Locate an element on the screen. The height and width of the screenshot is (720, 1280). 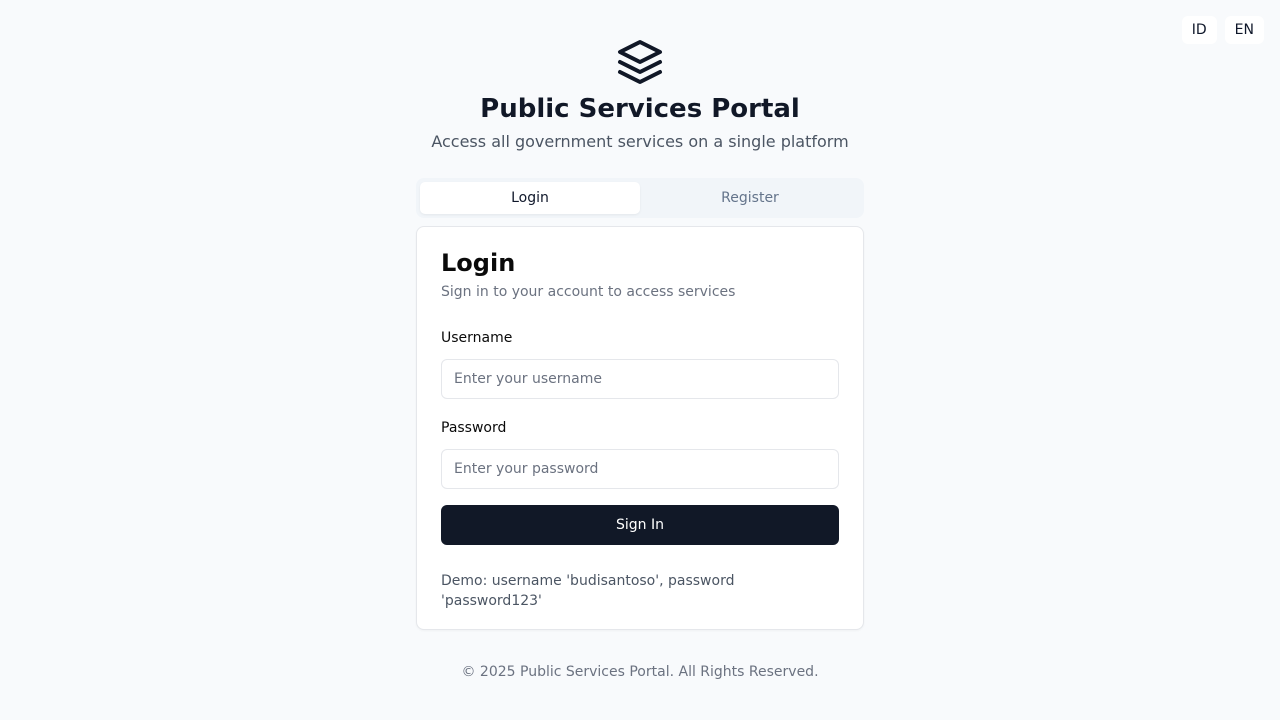
username-input is located at coordinates (640, 379).